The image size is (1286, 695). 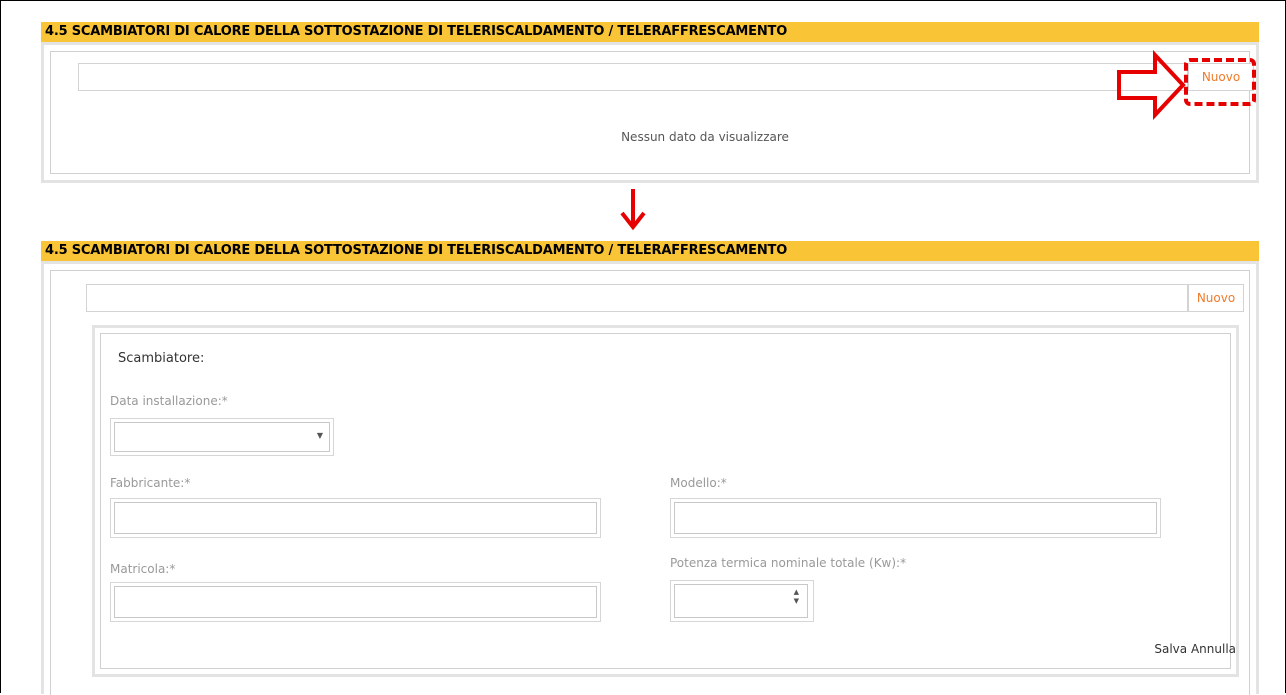 I want to click on modello-input-box, so click(x=915, y=518).